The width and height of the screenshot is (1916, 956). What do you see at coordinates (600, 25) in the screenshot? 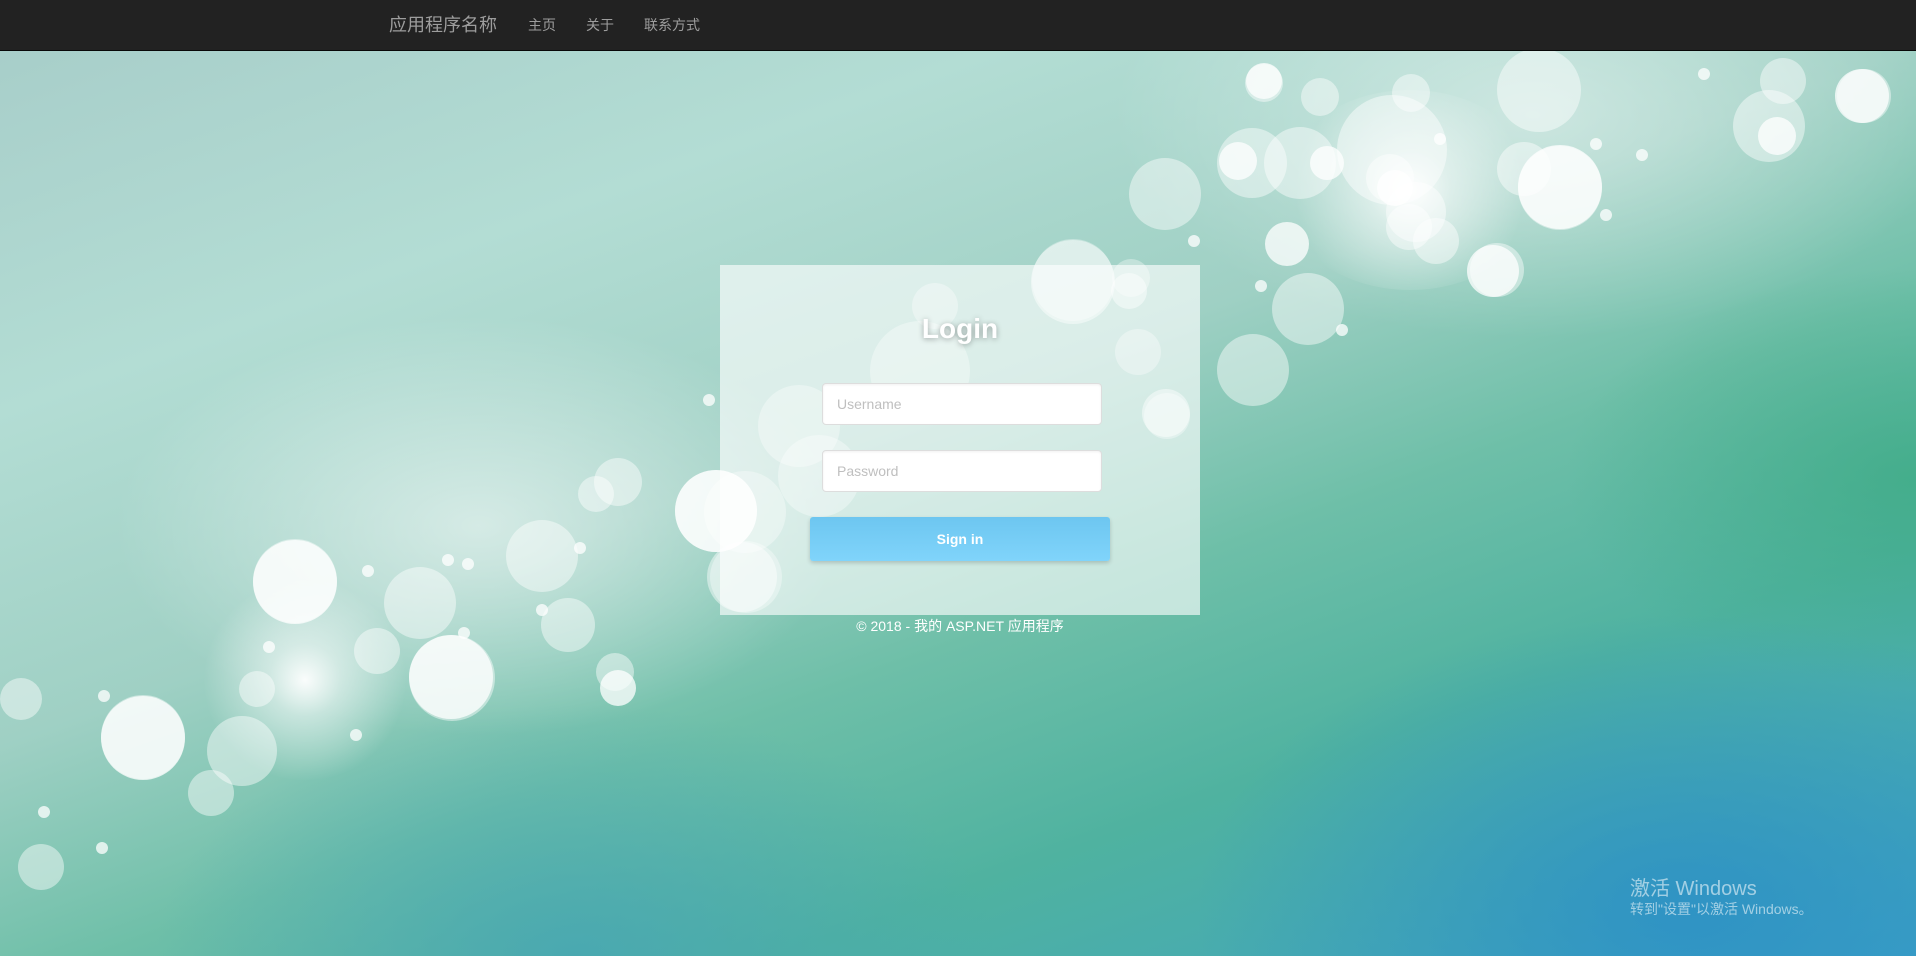
I see `nav-link-about: 关于` at bounding box center [600, 25].